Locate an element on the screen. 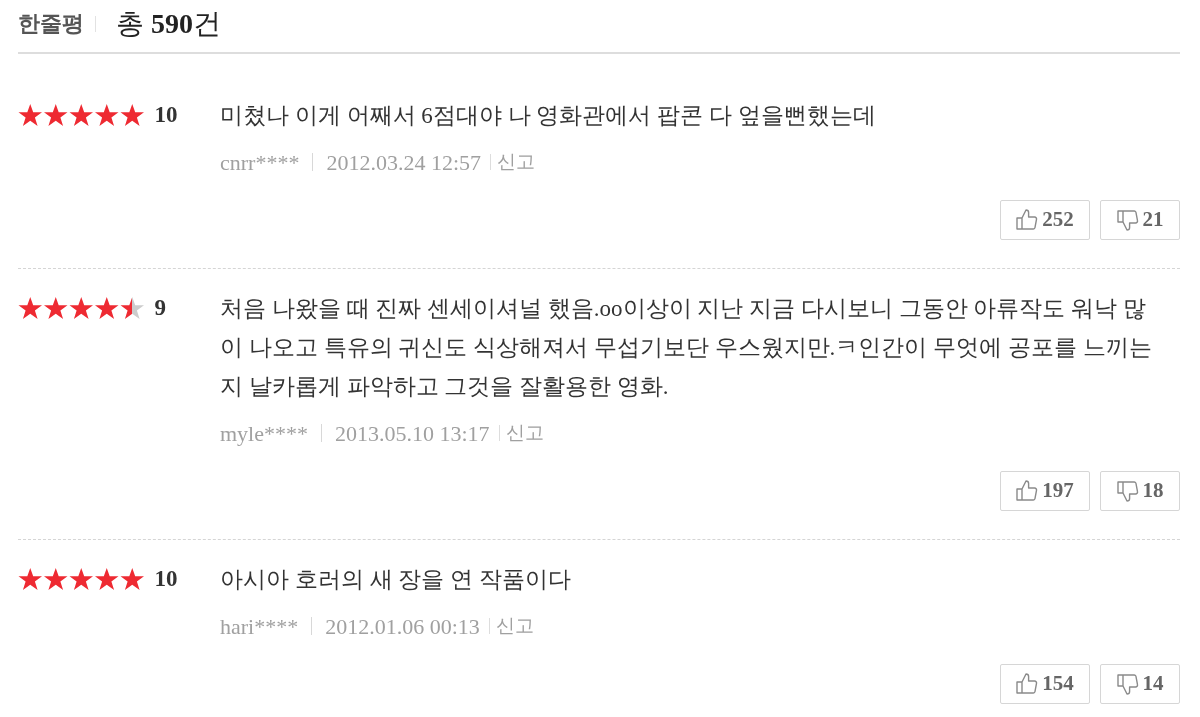 The height and width of the screenshot is (717, 1200). review-date: 2012.01.06 00:13 is located at coordinates (402, 626).